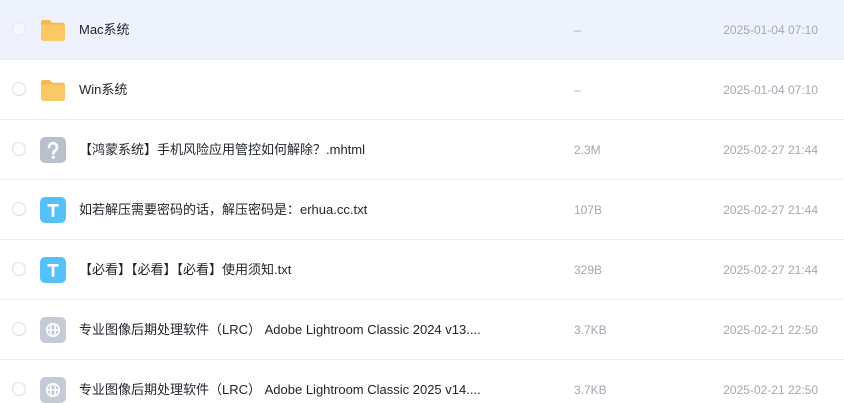  What do you see at coordinates (587, 150) in the screenshot?
I see `file-size: 2.3M` at bounding box center [587, 150].